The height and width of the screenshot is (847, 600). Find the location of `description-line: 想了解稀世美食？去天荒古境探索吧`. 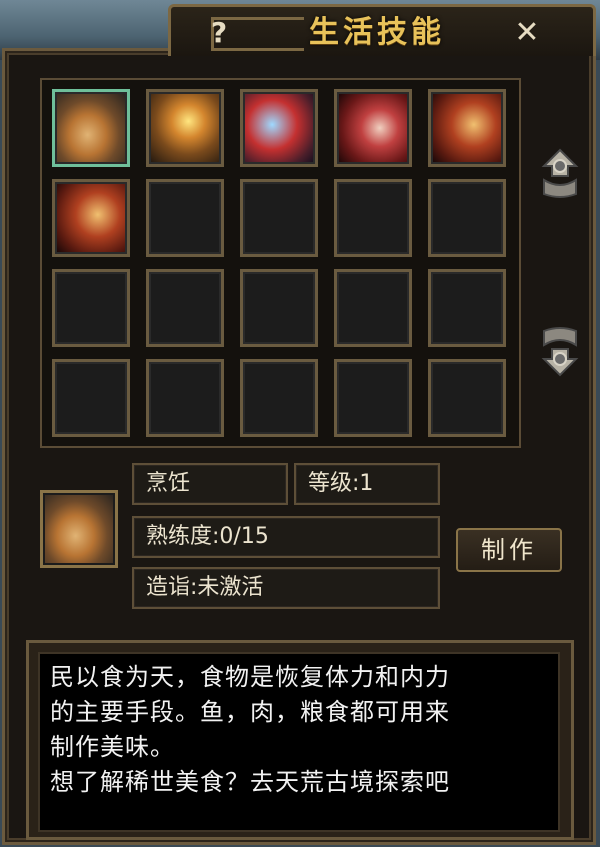

description-line: 想了解稀世美食？去天荒古境探索吧 is located at coordinates (250, 782).